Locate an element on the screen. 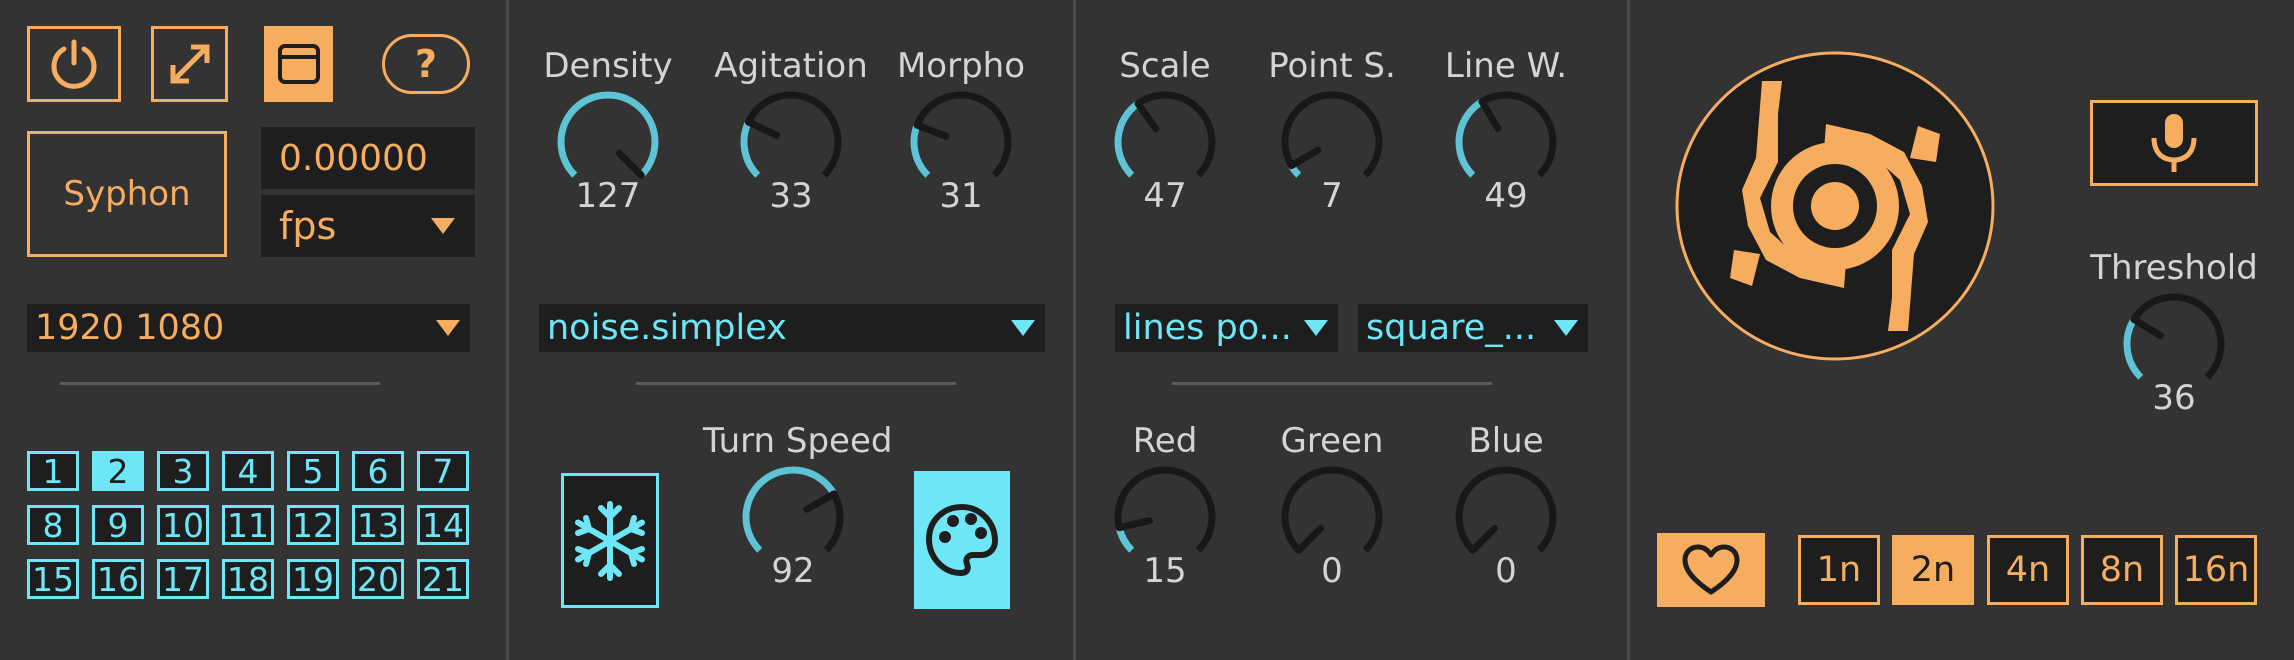 Image resolution: width=2294 pixels, height=660 pixels. fps-field: 0.00000 is located at coordinates (368, 158).